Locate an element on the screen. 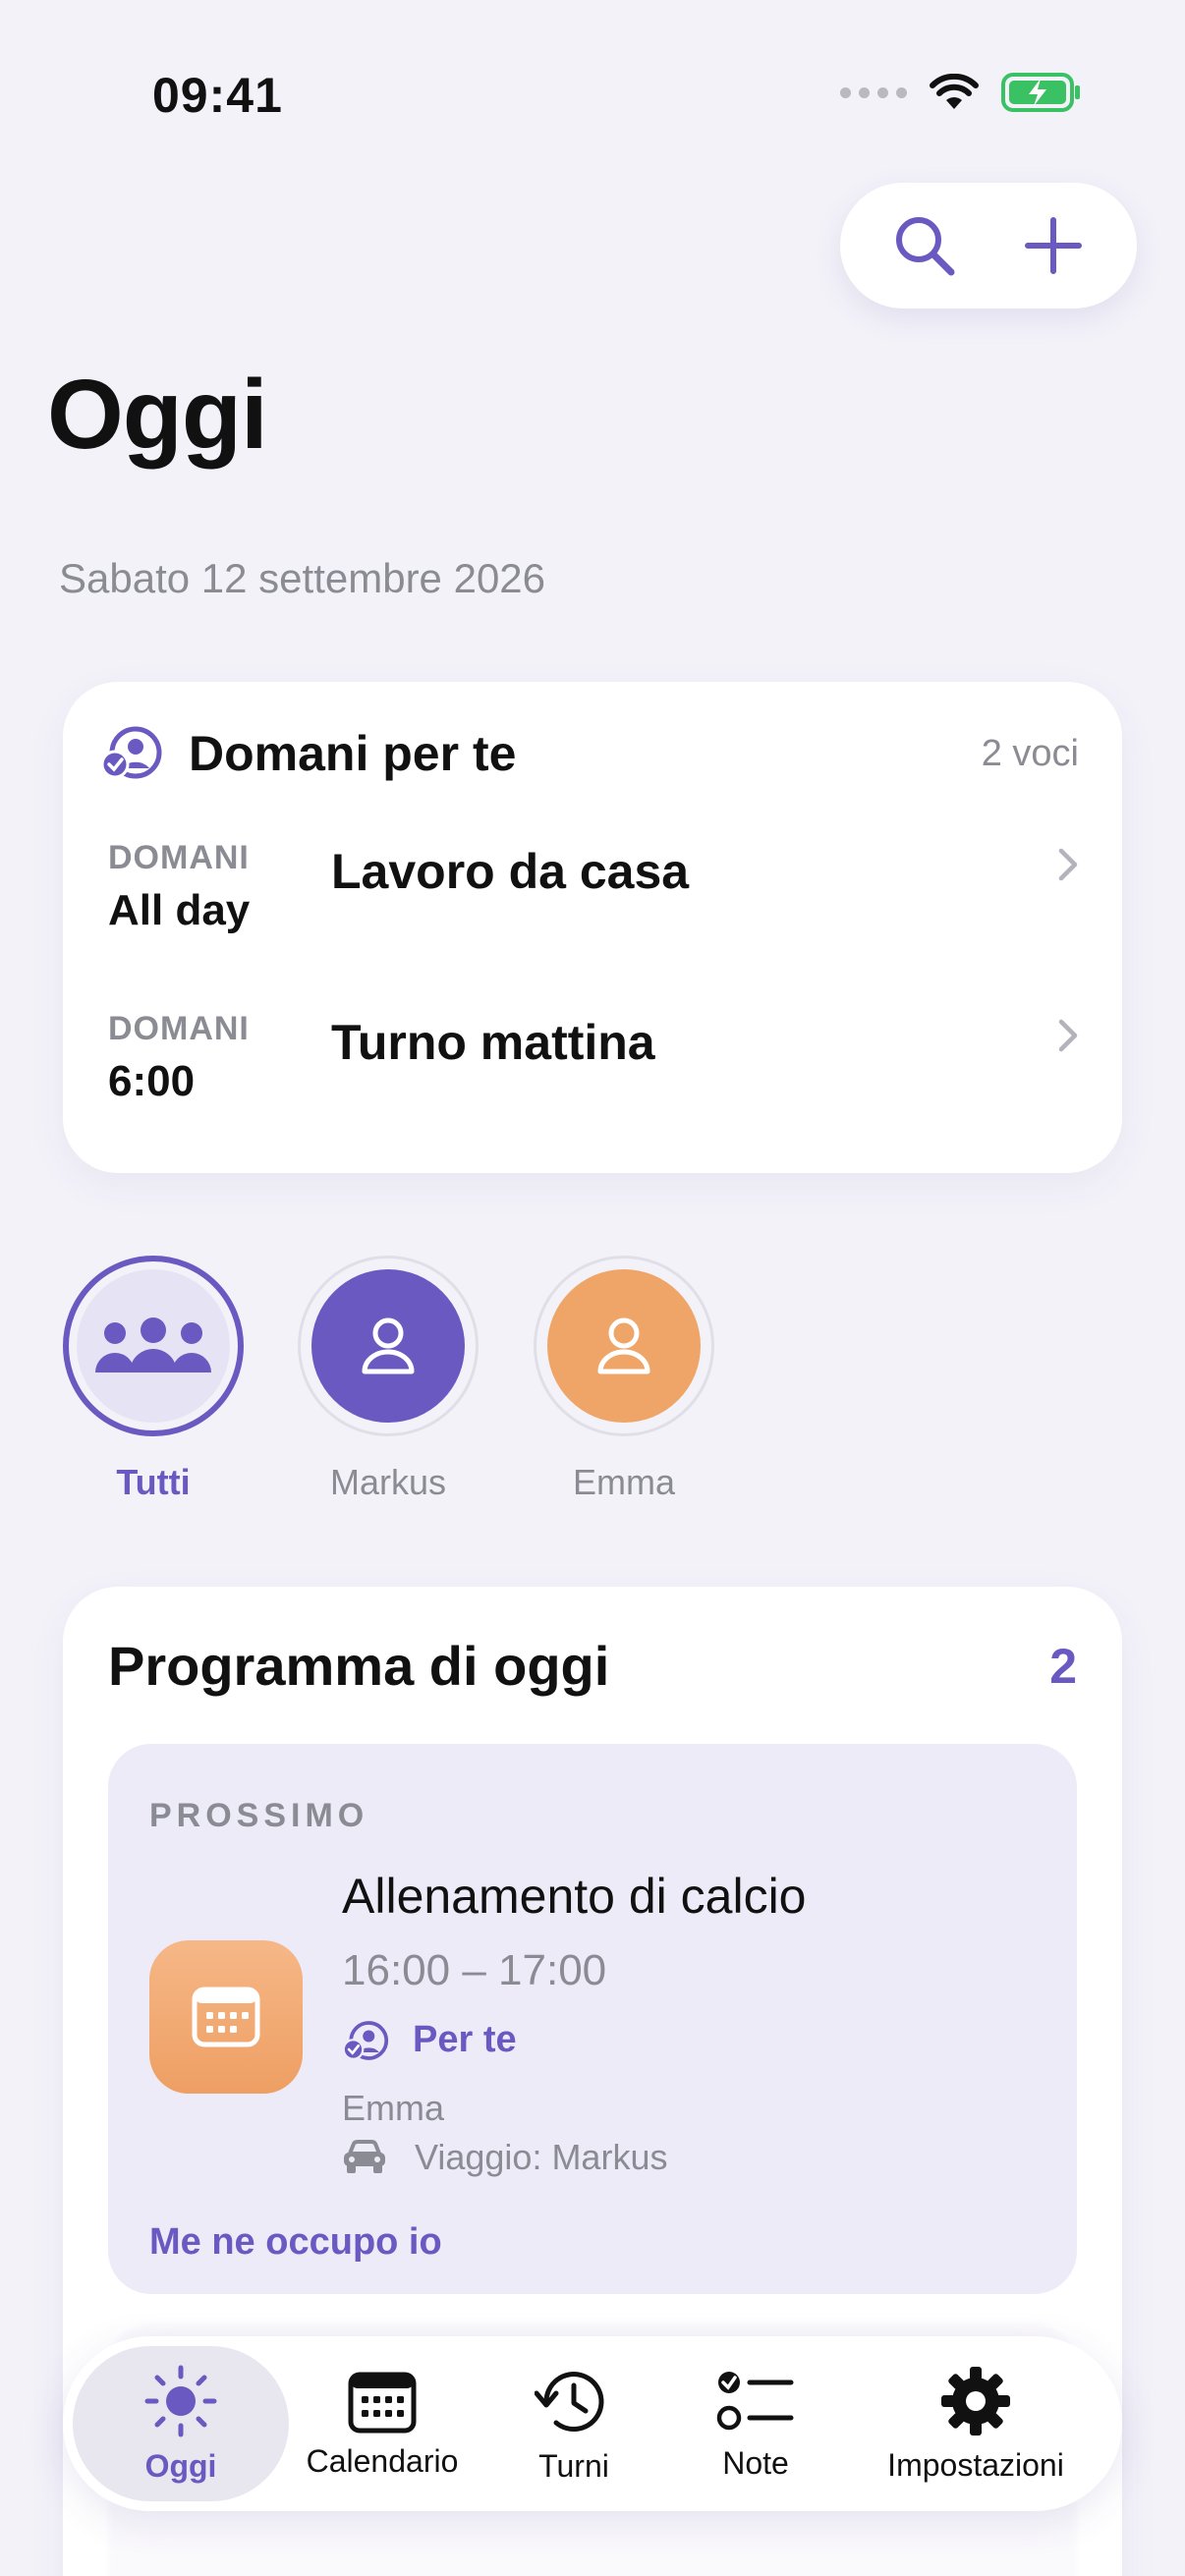  car-icon is located at coordinates (365, 2156).